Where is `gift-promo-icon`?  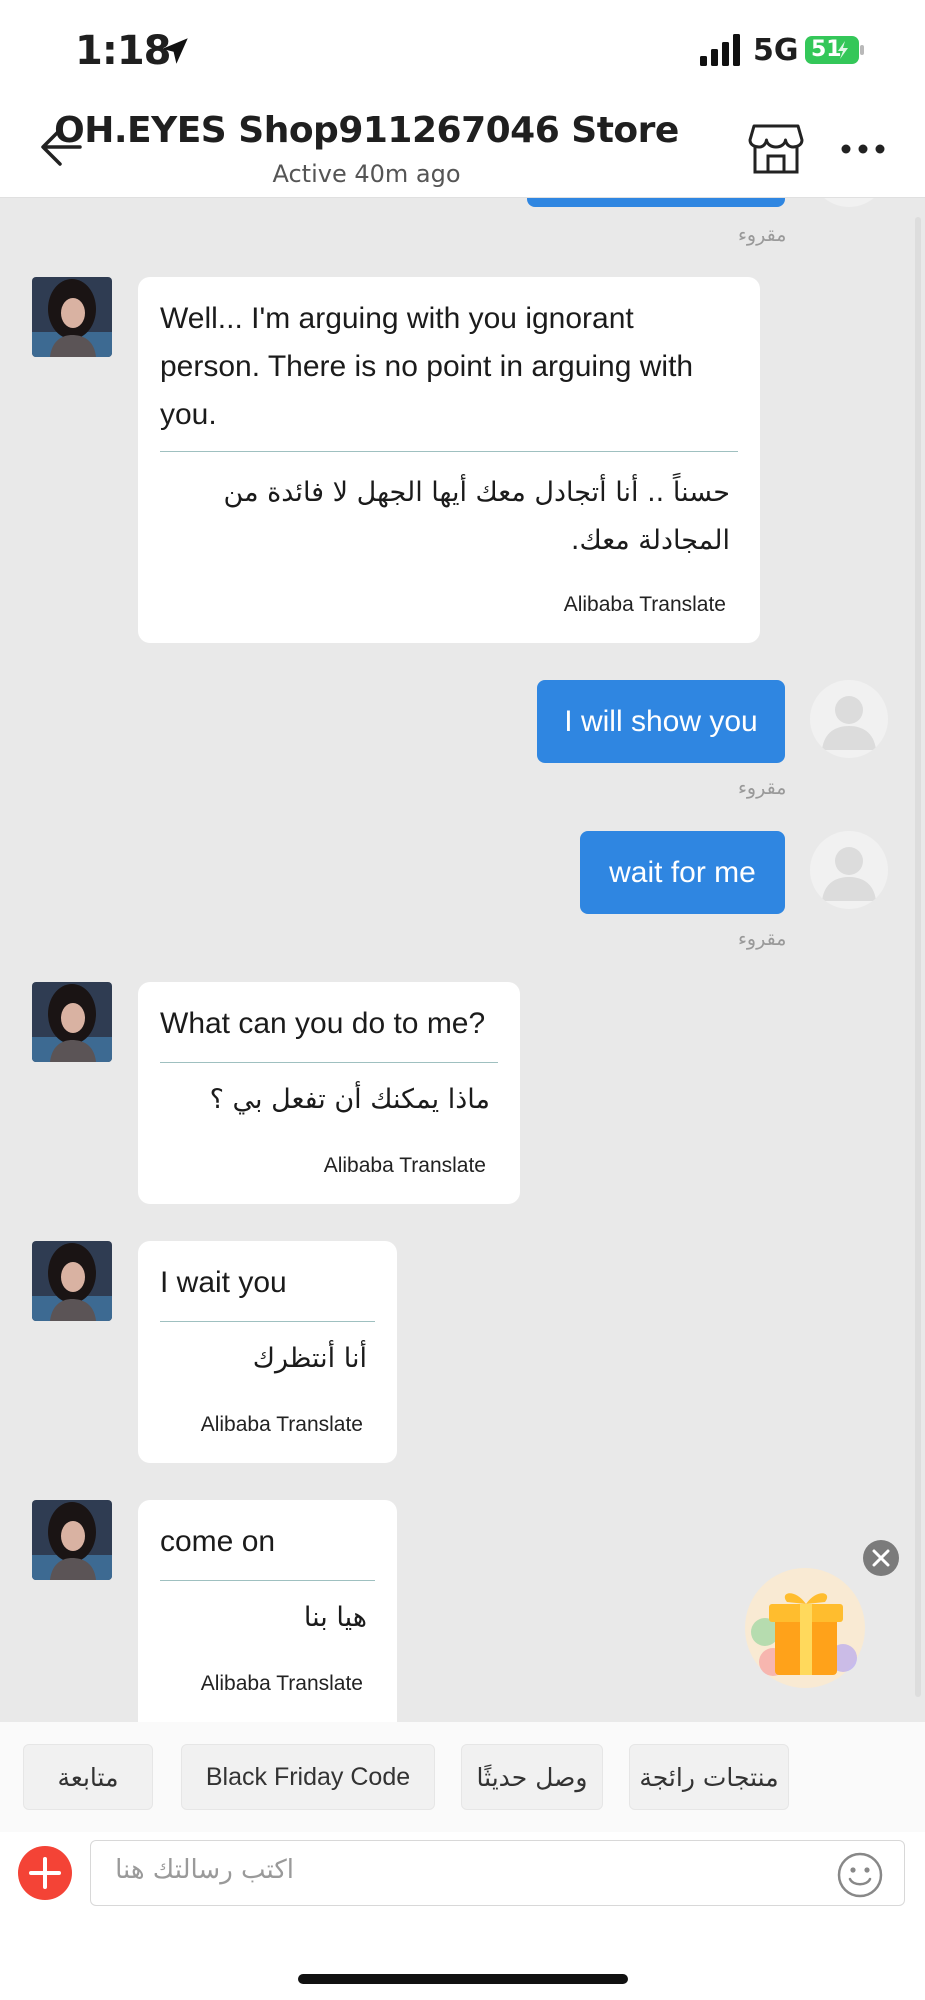 gift-promo-icon is located at coordinates (805, 1627).